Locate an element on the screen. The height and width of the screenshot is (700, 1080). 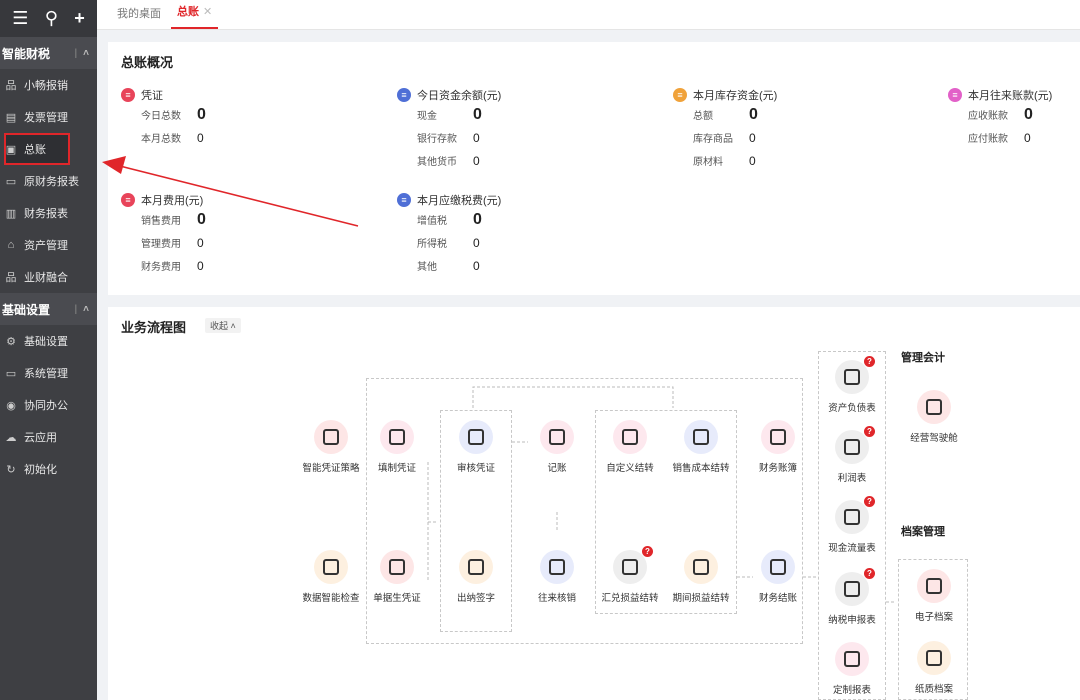
node-label: 数据智能检查 is located at coordinates (331, 598).